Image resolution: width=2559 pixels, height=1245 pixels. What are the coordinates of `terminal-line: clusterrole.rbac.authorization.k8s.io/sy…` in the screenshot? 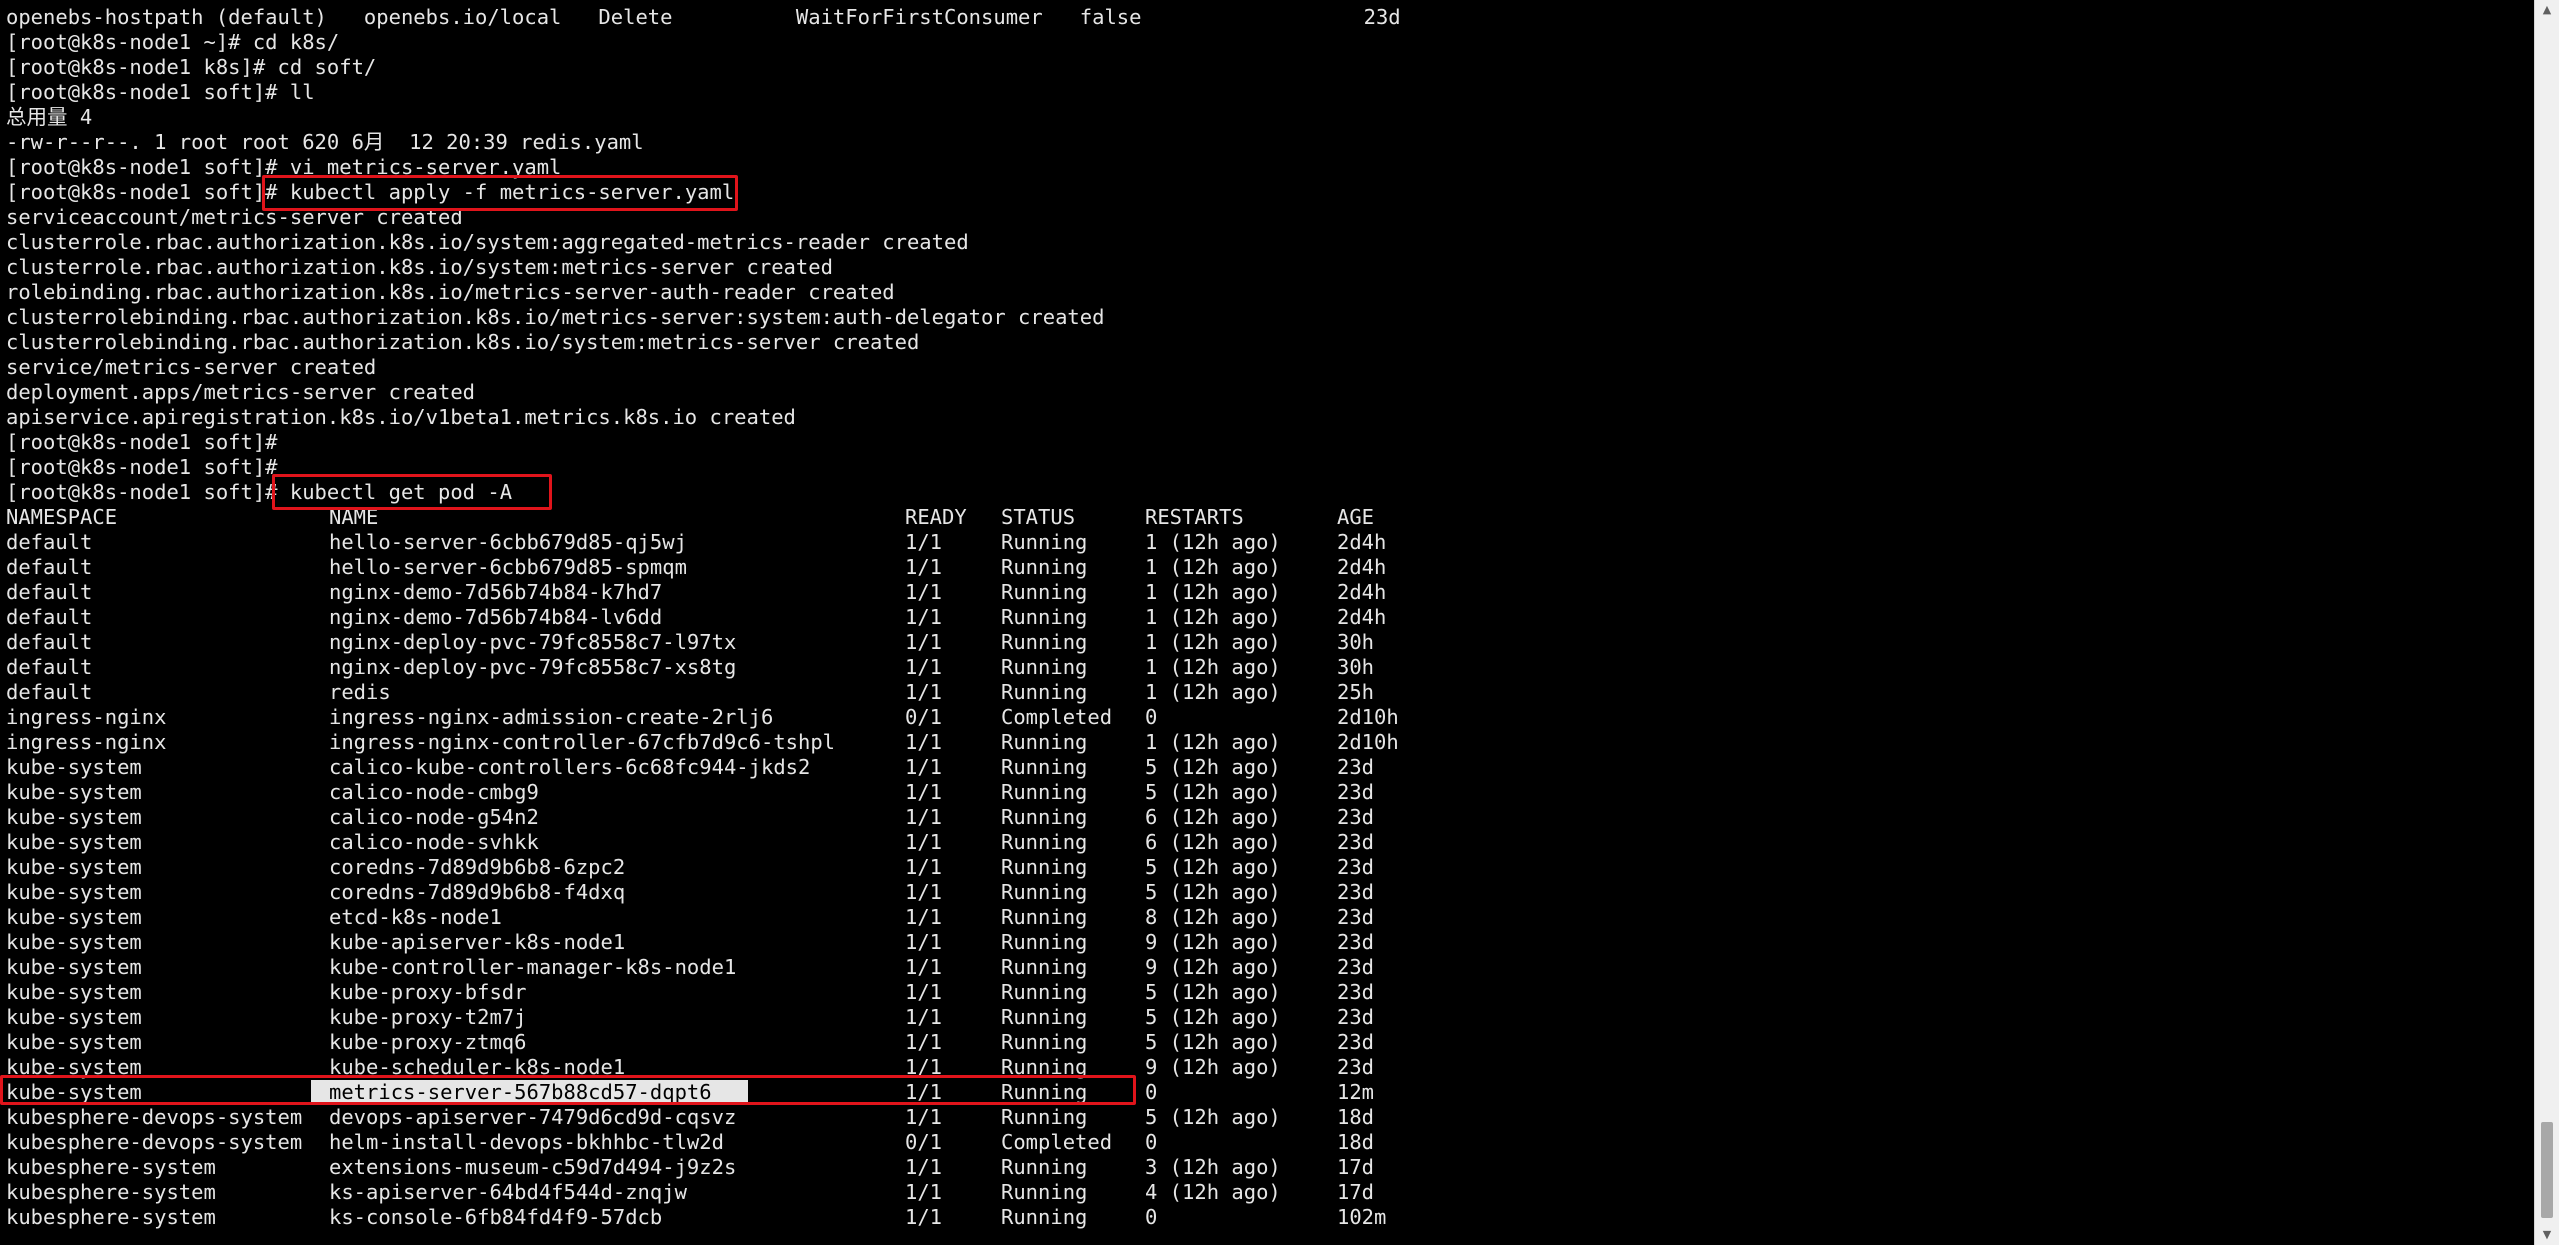 It's located at (419, 267).